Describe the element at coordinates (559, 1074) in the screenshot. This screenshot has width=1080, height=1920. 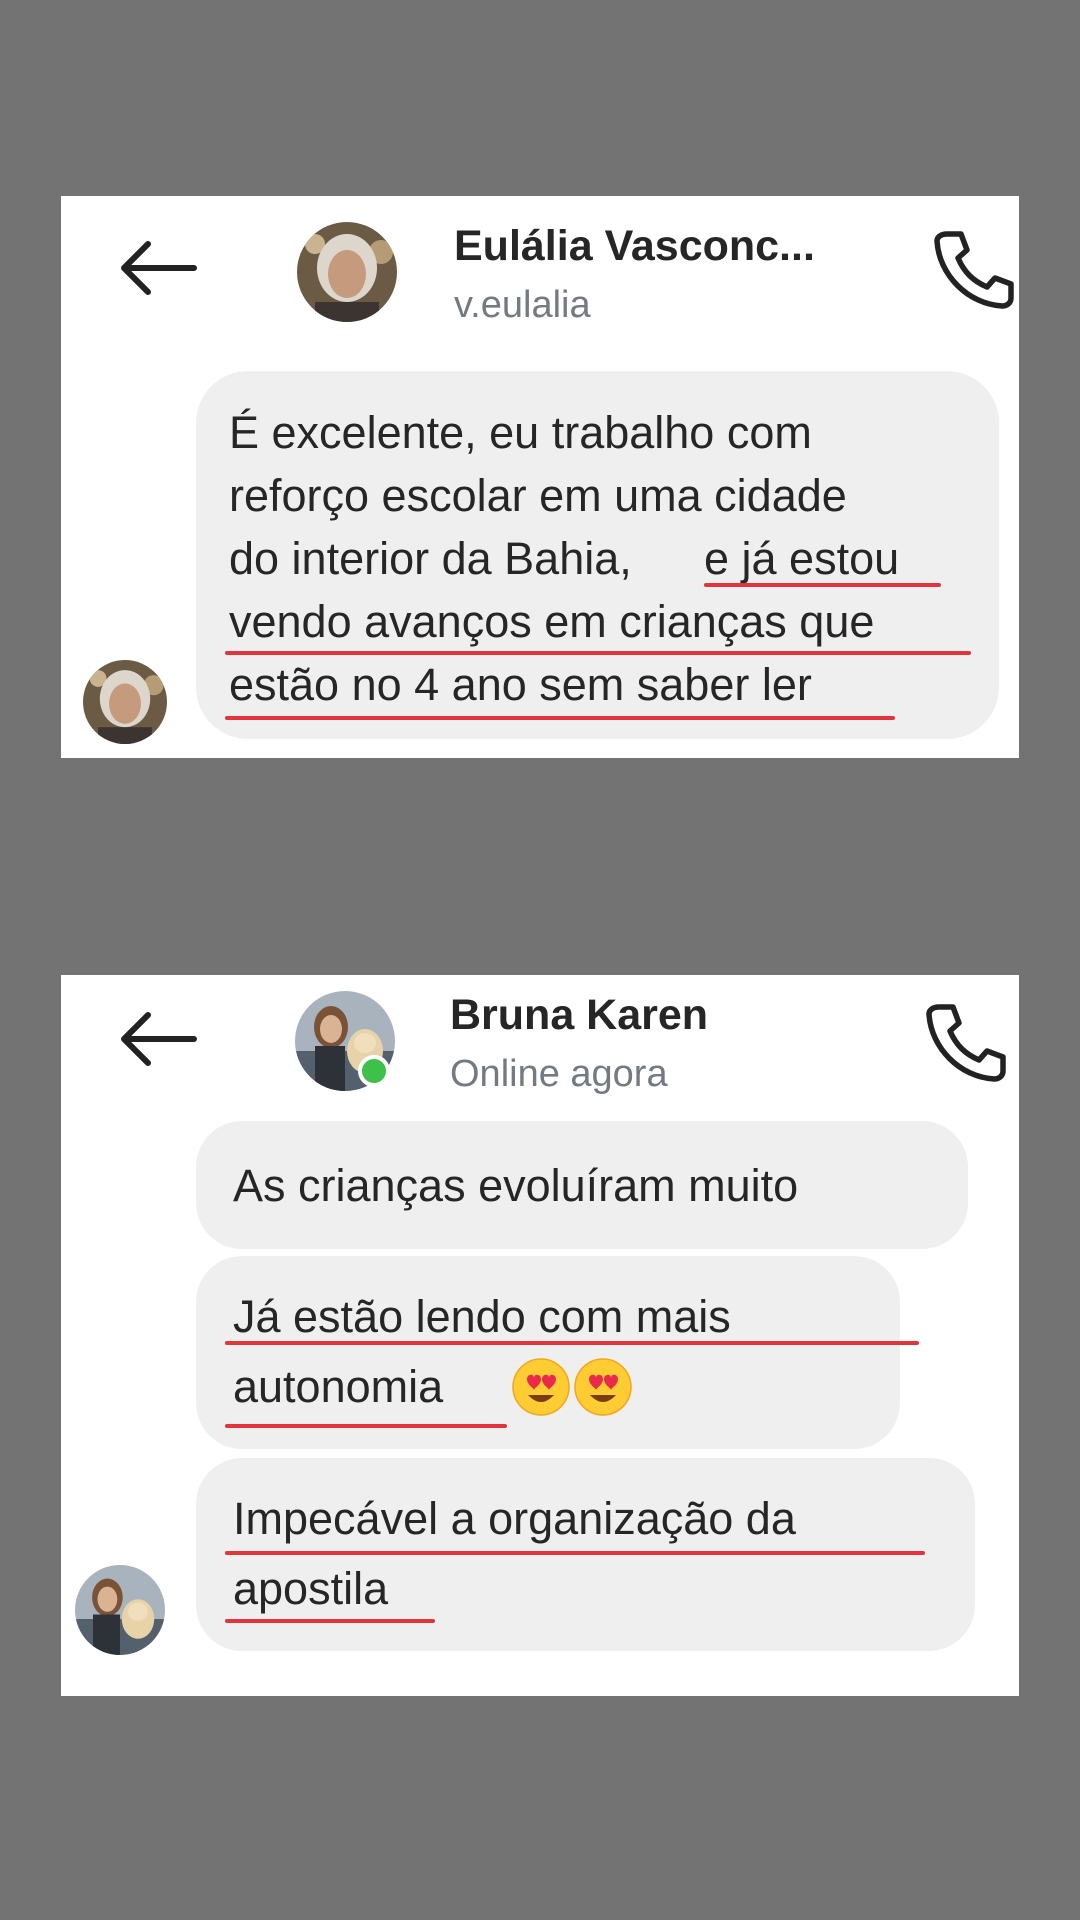
I see `online-status-text: Online agora` at that location.